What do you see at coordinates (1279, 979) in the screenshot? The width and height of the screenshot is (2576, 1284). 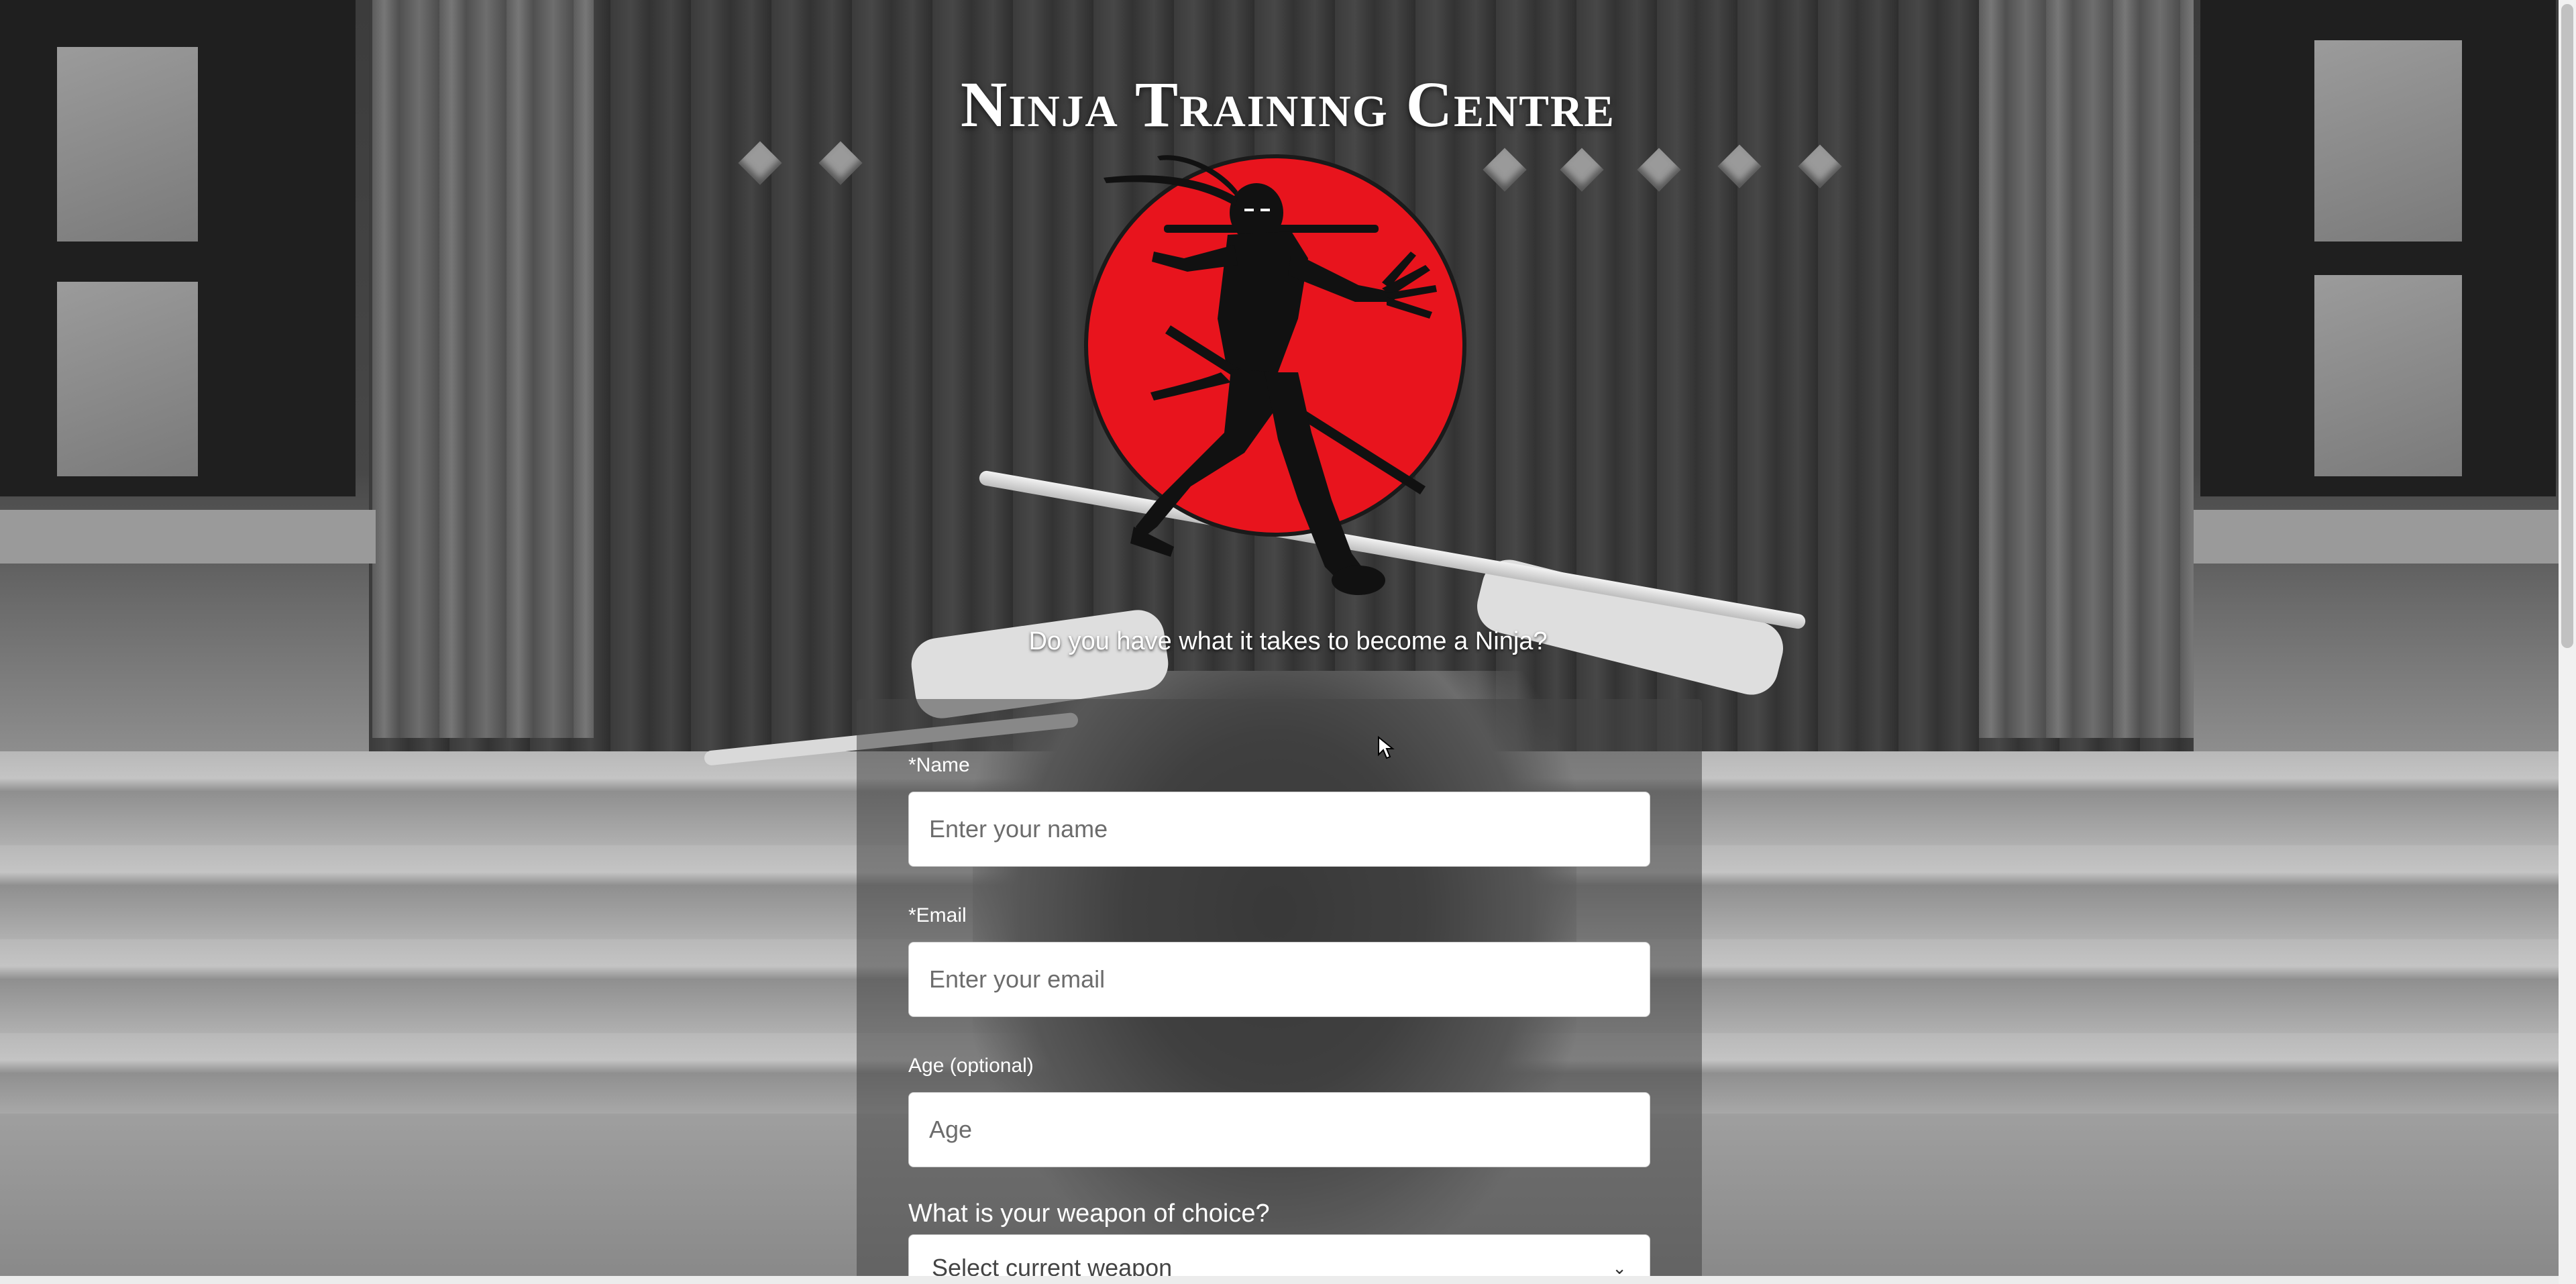 I see `email-input` at bounding box center [1279, 979].